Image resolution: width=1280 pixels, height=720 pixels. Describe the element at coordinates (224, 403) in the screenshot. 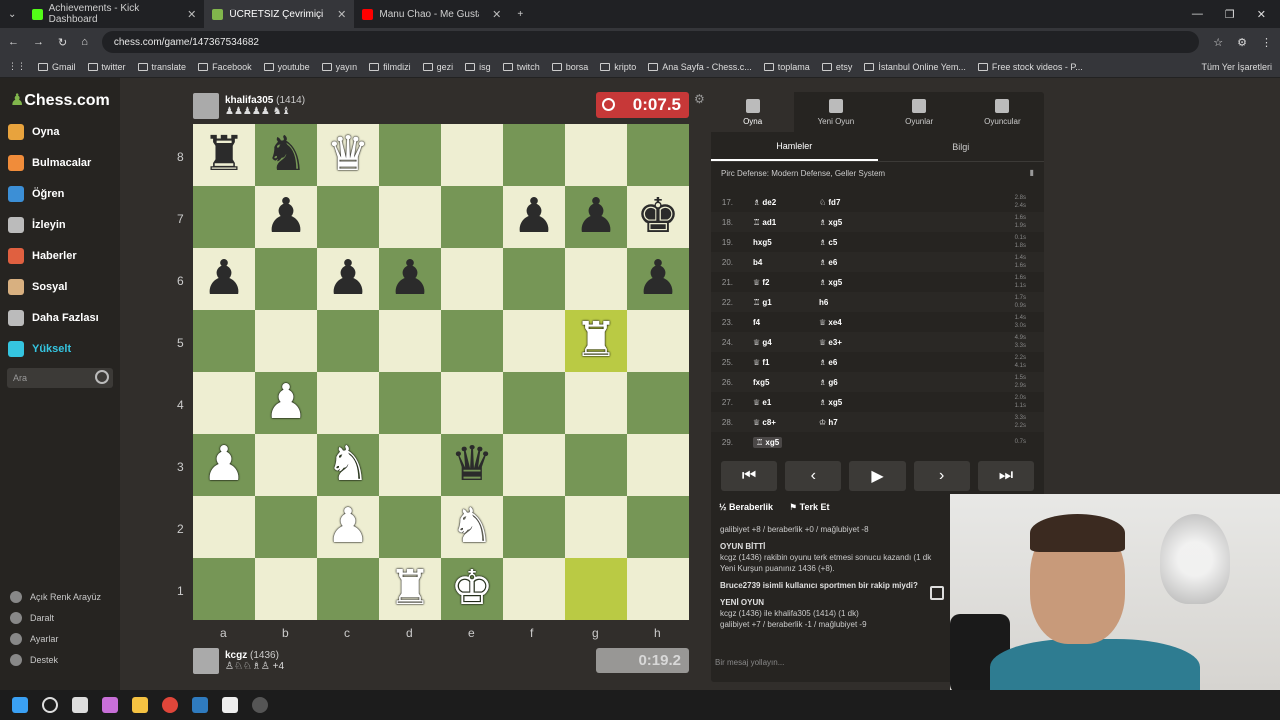

I see `square-a4` at that location.